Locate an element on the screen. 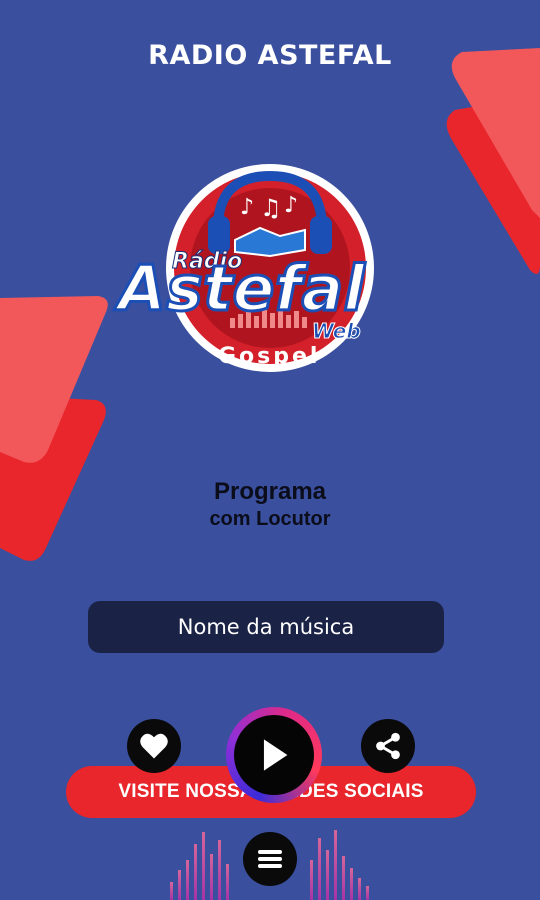 The image size is (540, 900). share-icon is located at coordinates (388, 746).